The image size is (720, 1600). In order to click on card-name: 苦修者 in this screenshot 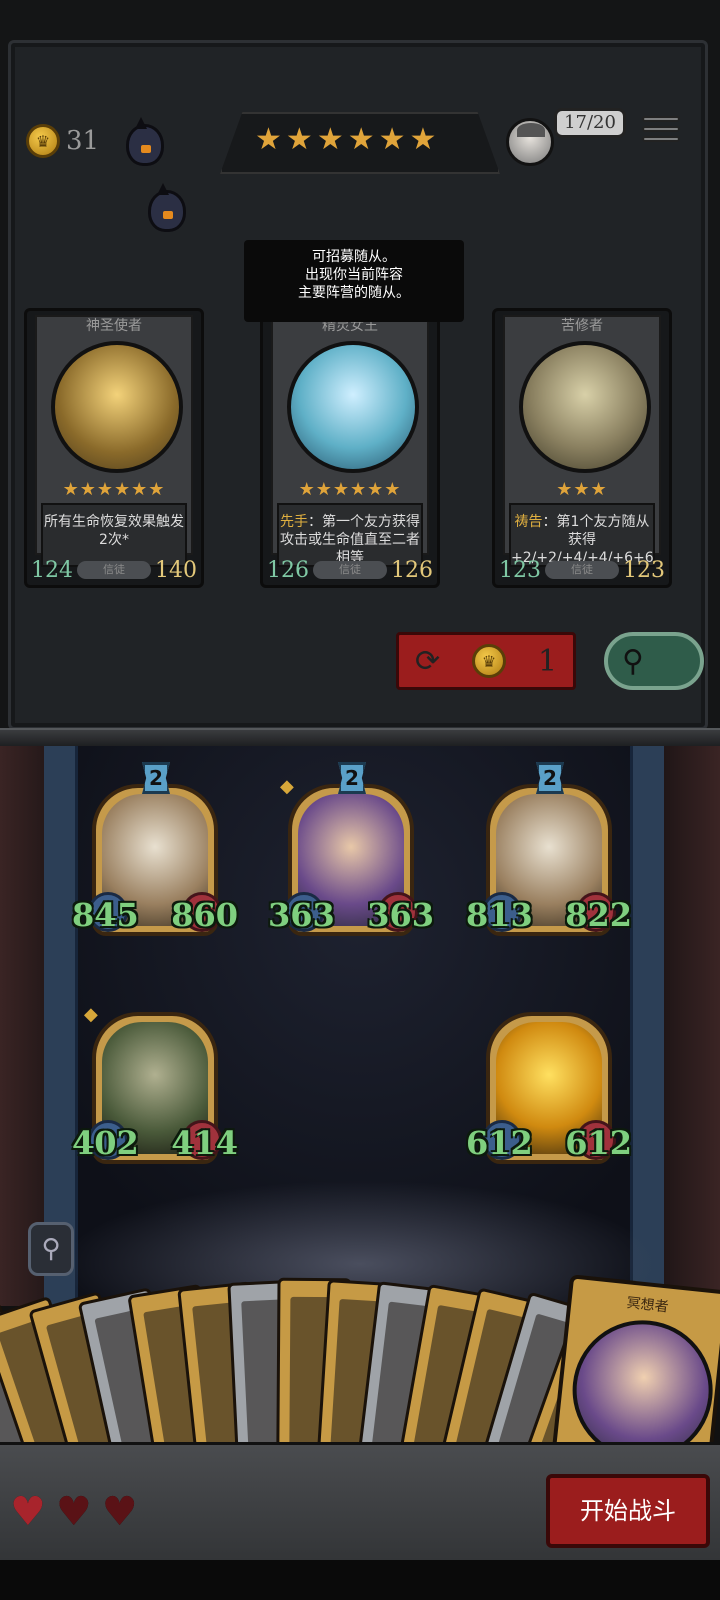, I will do `click(582, 326)`.